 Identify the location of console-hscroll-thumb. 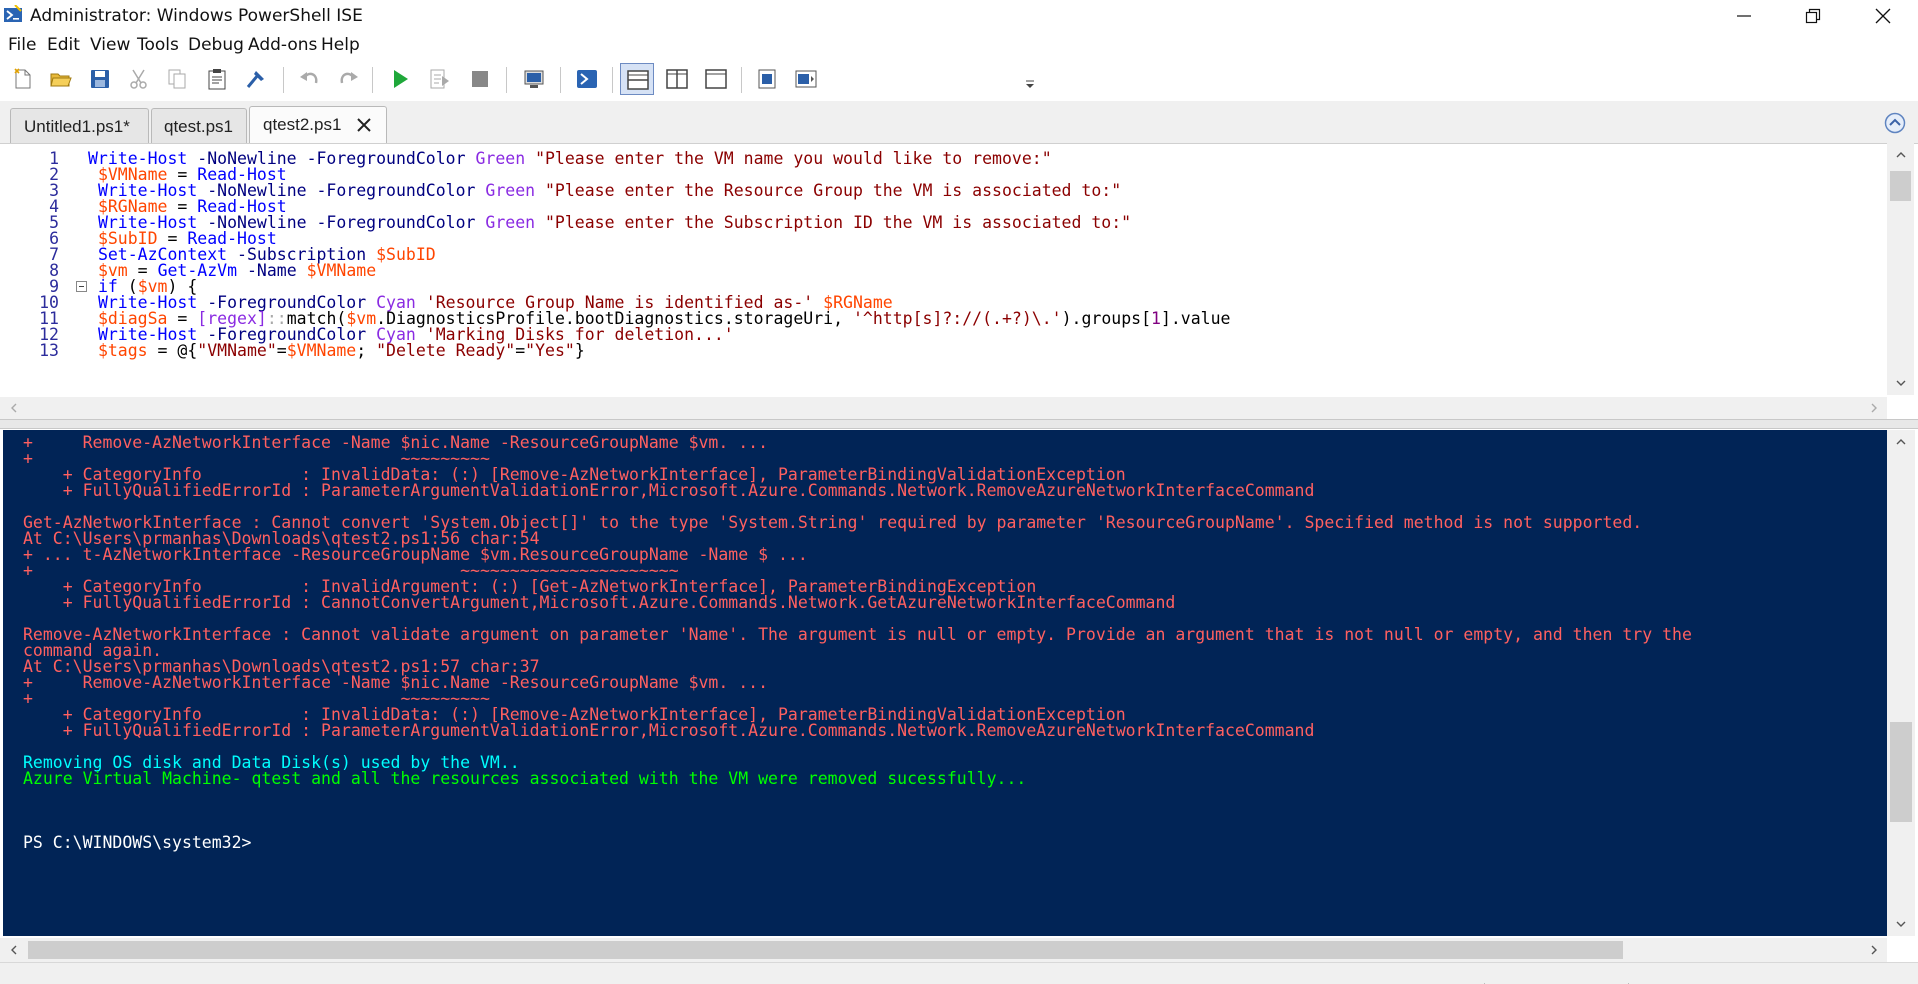
(825, 950).